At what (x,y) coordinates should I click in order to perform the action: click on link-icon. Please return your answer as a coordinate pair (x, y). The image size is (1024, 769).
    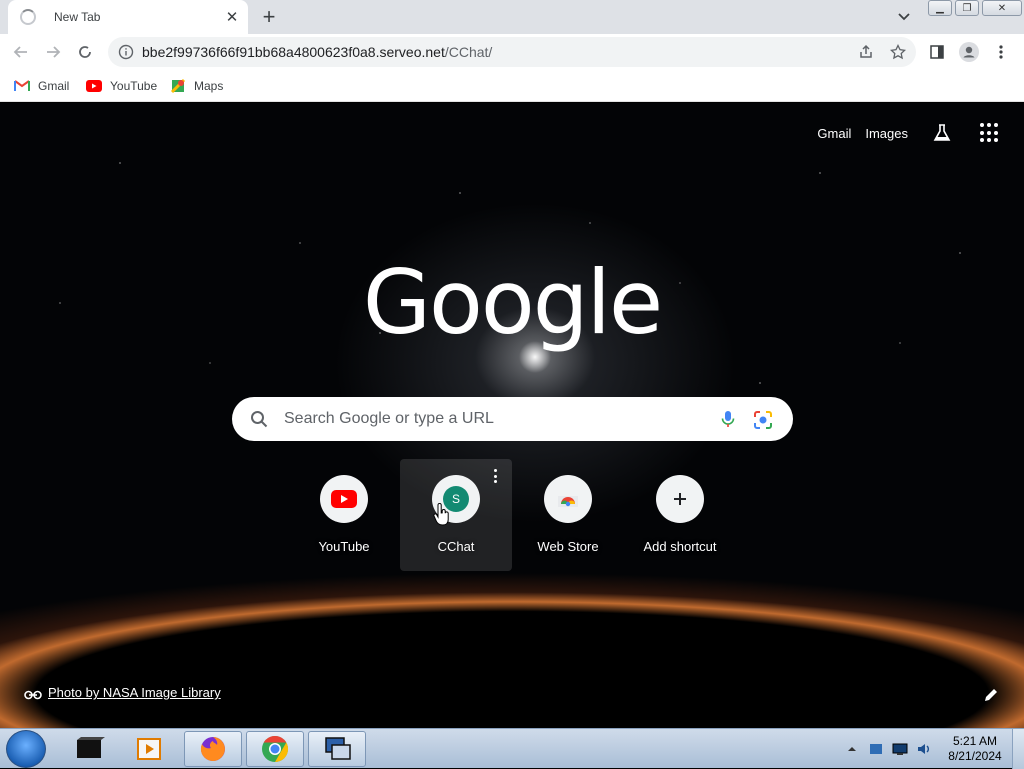
    Looking at the image, I should click on (33, 693).